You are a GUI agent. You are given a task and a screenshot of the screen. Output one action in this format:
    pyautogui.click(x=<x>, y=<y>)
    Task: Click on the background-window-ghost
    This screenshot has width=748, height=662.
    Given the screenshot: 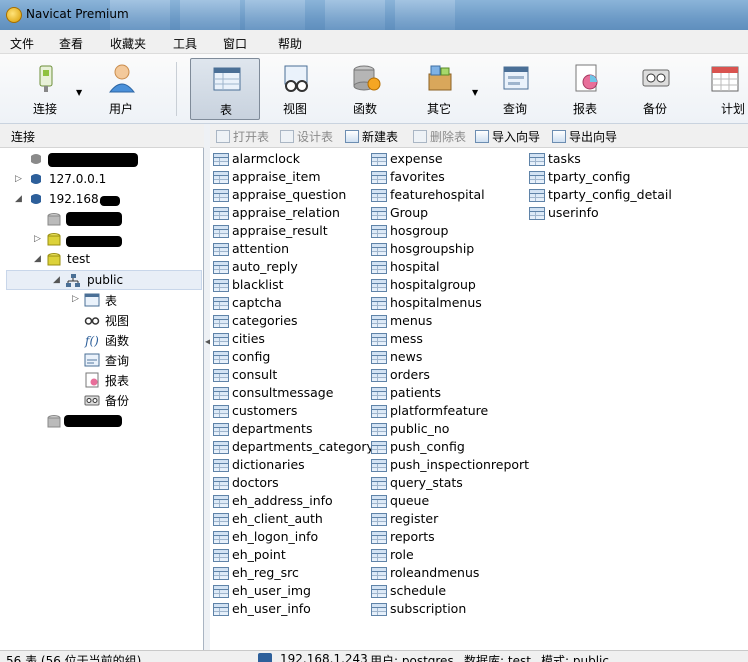 What is the action you would take?
    pyautogui.click(x=355, y=15)
    